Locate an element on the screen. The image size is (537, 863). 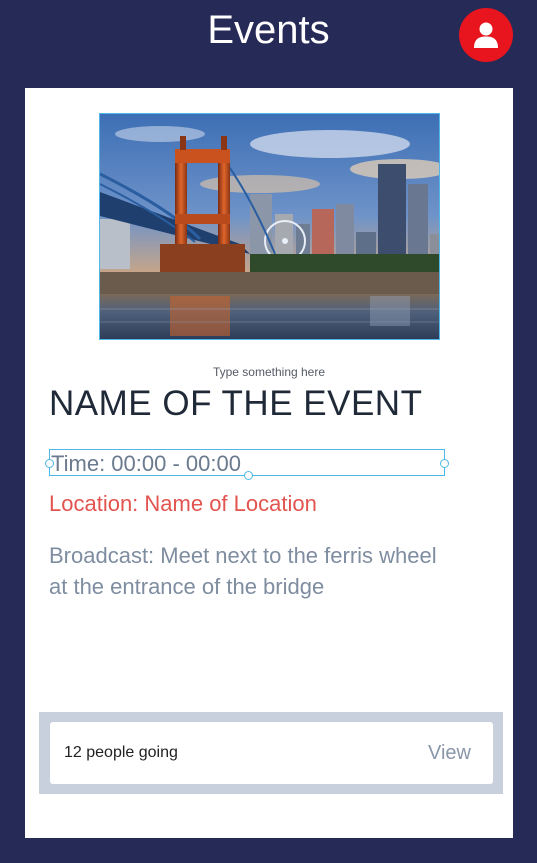
event-location: Location: Name of Location is located at coordinates (183, 503).